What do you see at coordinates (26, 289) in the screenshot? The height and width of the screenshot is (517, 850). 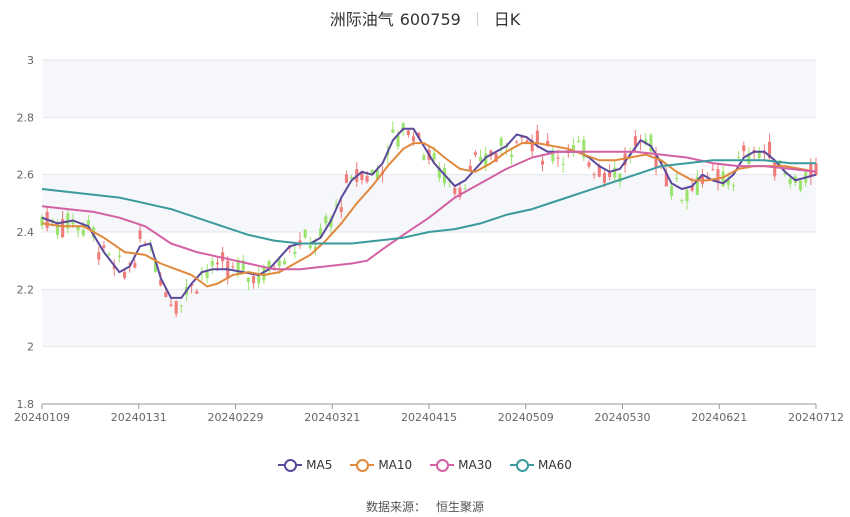 I see `y-tick-label: 2.2` at bounding box center [26, 289].